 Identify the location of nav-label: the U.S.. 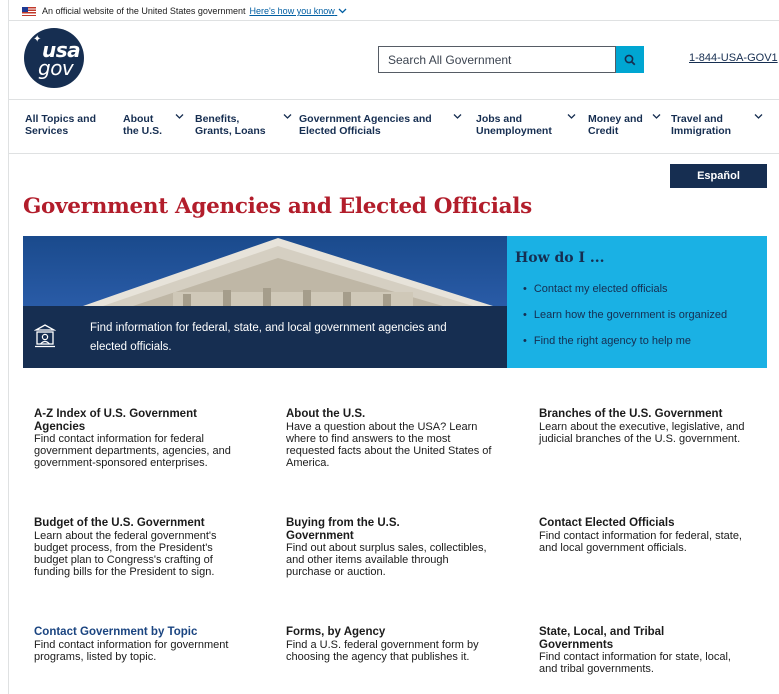
(143, 130).